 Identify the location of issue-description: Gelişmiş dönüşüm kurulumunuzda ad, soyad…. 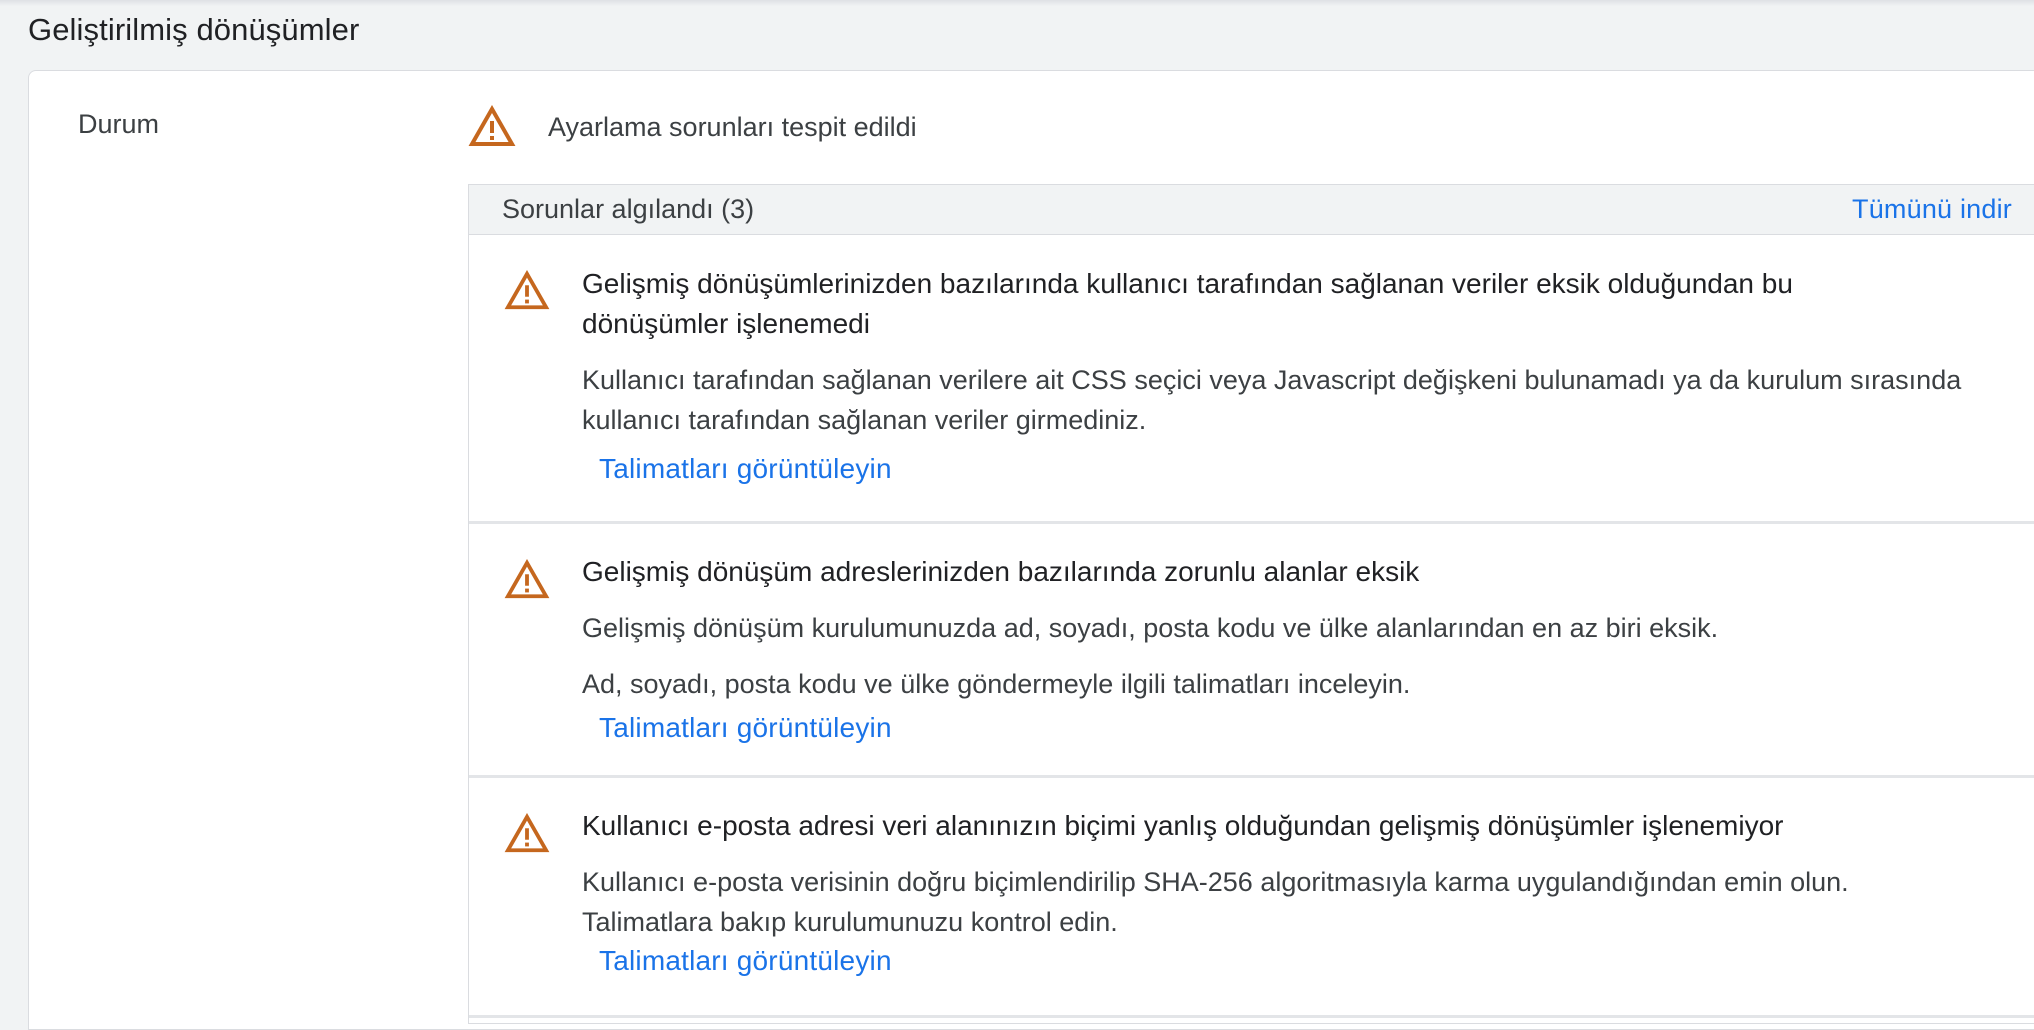
(1150, 628).